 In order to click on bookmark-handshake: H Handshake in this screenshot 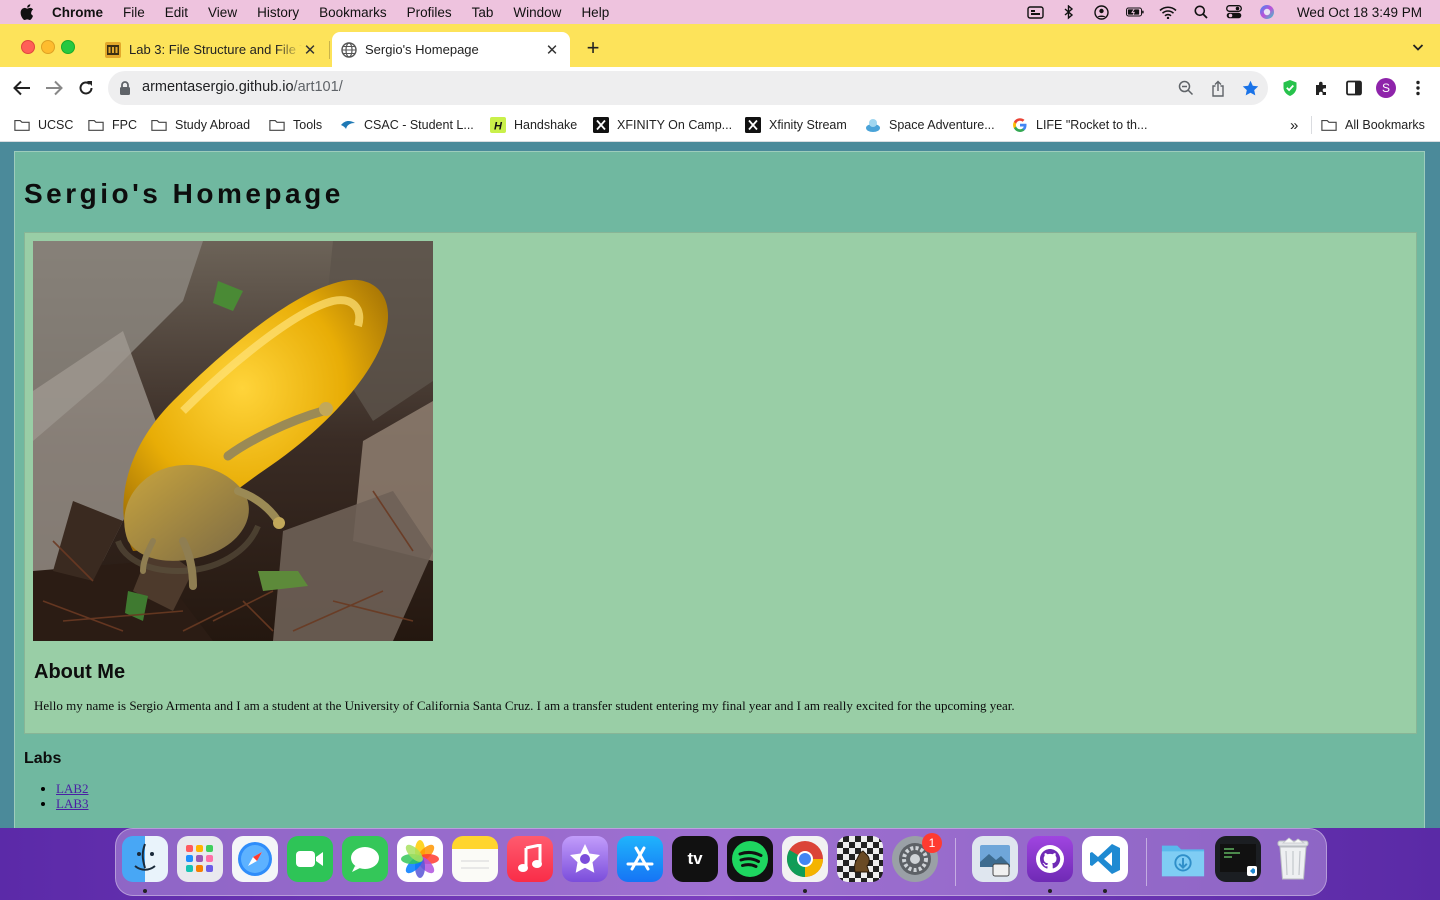, I will do `click(533, 125)`.